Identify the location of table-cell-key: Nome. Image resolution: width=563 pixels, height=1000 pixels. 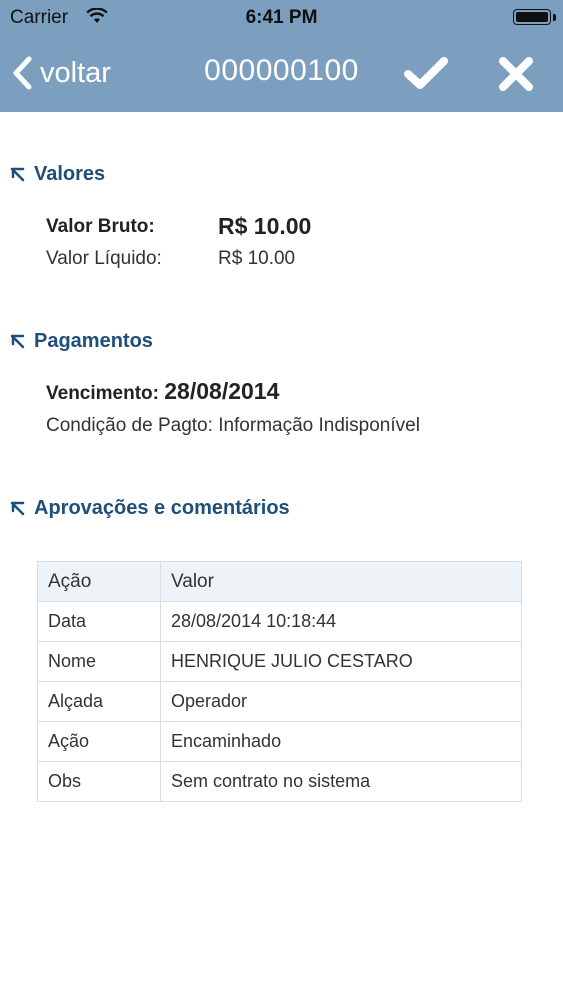
(99, 661).